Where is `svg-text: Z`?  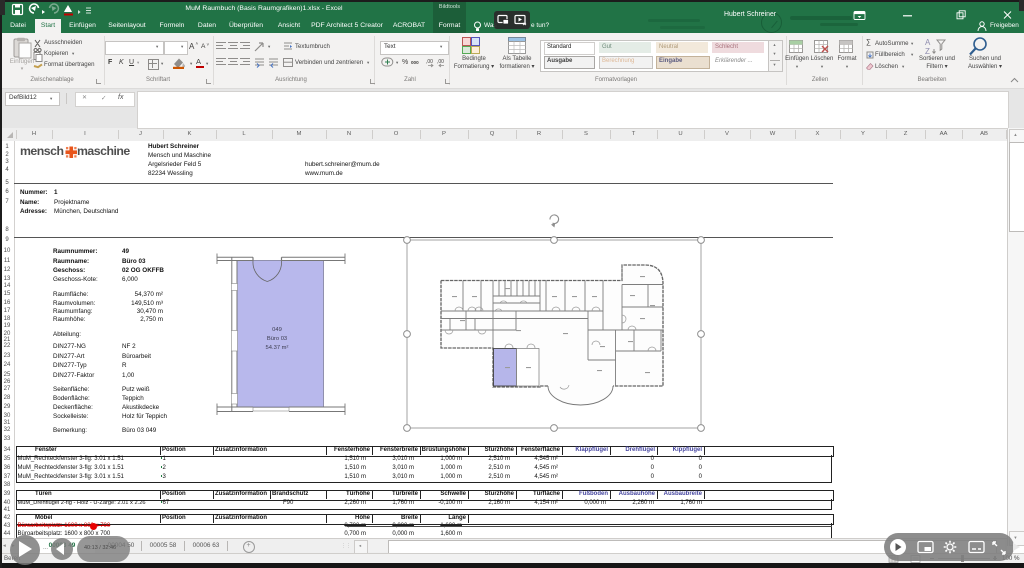 svg-text: Z is located at coordinates (927, 51).